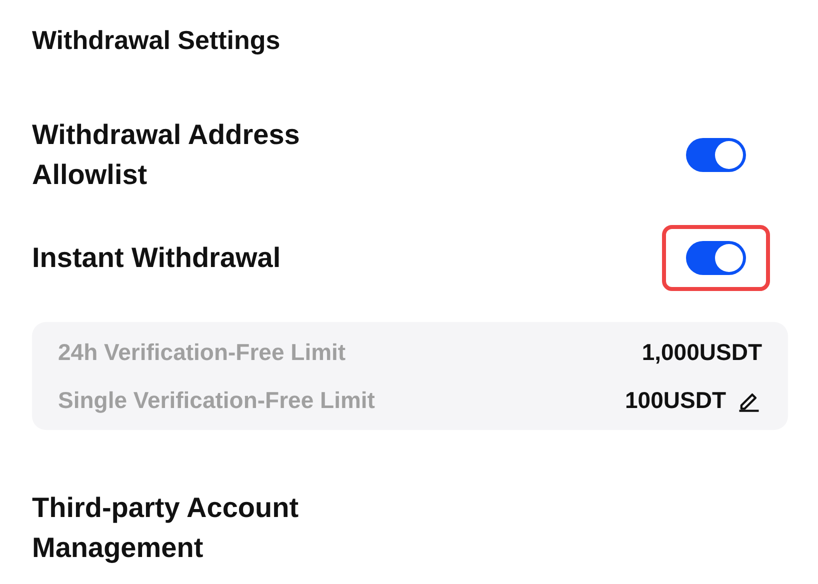  I want to click on limit-label: 24h Verification-Free Limit, so click(202, 352).